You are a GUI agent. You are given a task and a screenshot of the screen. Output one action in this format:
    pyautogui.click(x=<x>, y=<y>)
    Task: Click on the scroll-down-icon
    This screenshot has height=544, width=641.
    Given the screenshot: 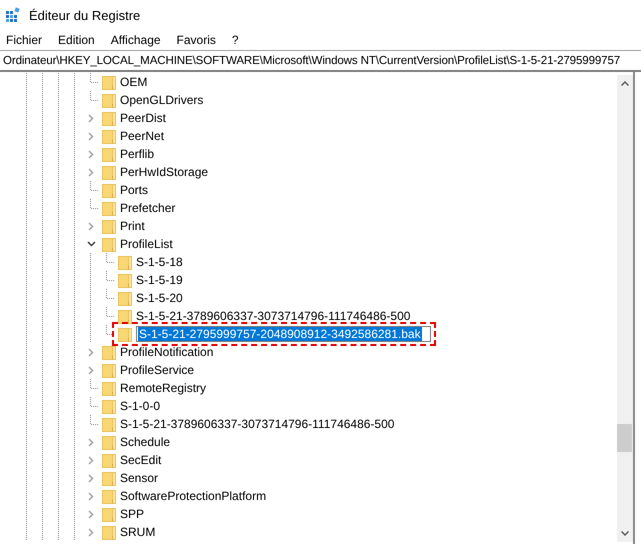 What is the action you would take?
    pyautogui.click(x=625, y=533)
    